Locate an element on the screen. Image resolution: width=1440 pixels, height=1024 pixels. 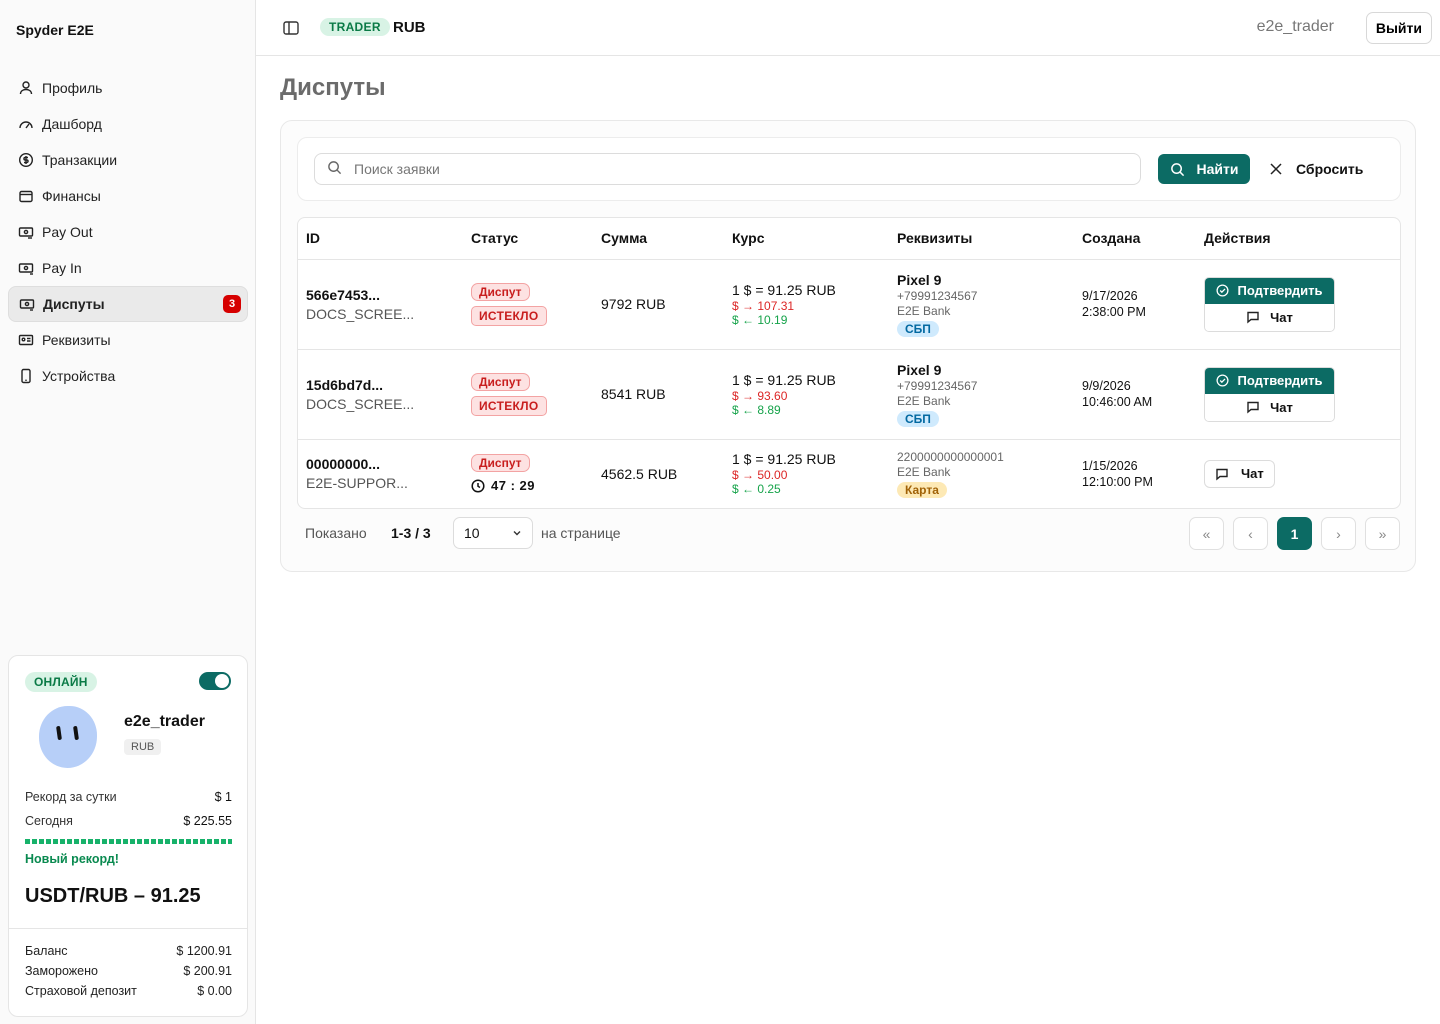
last-page-button: » is located at coordinates (1382, 533).